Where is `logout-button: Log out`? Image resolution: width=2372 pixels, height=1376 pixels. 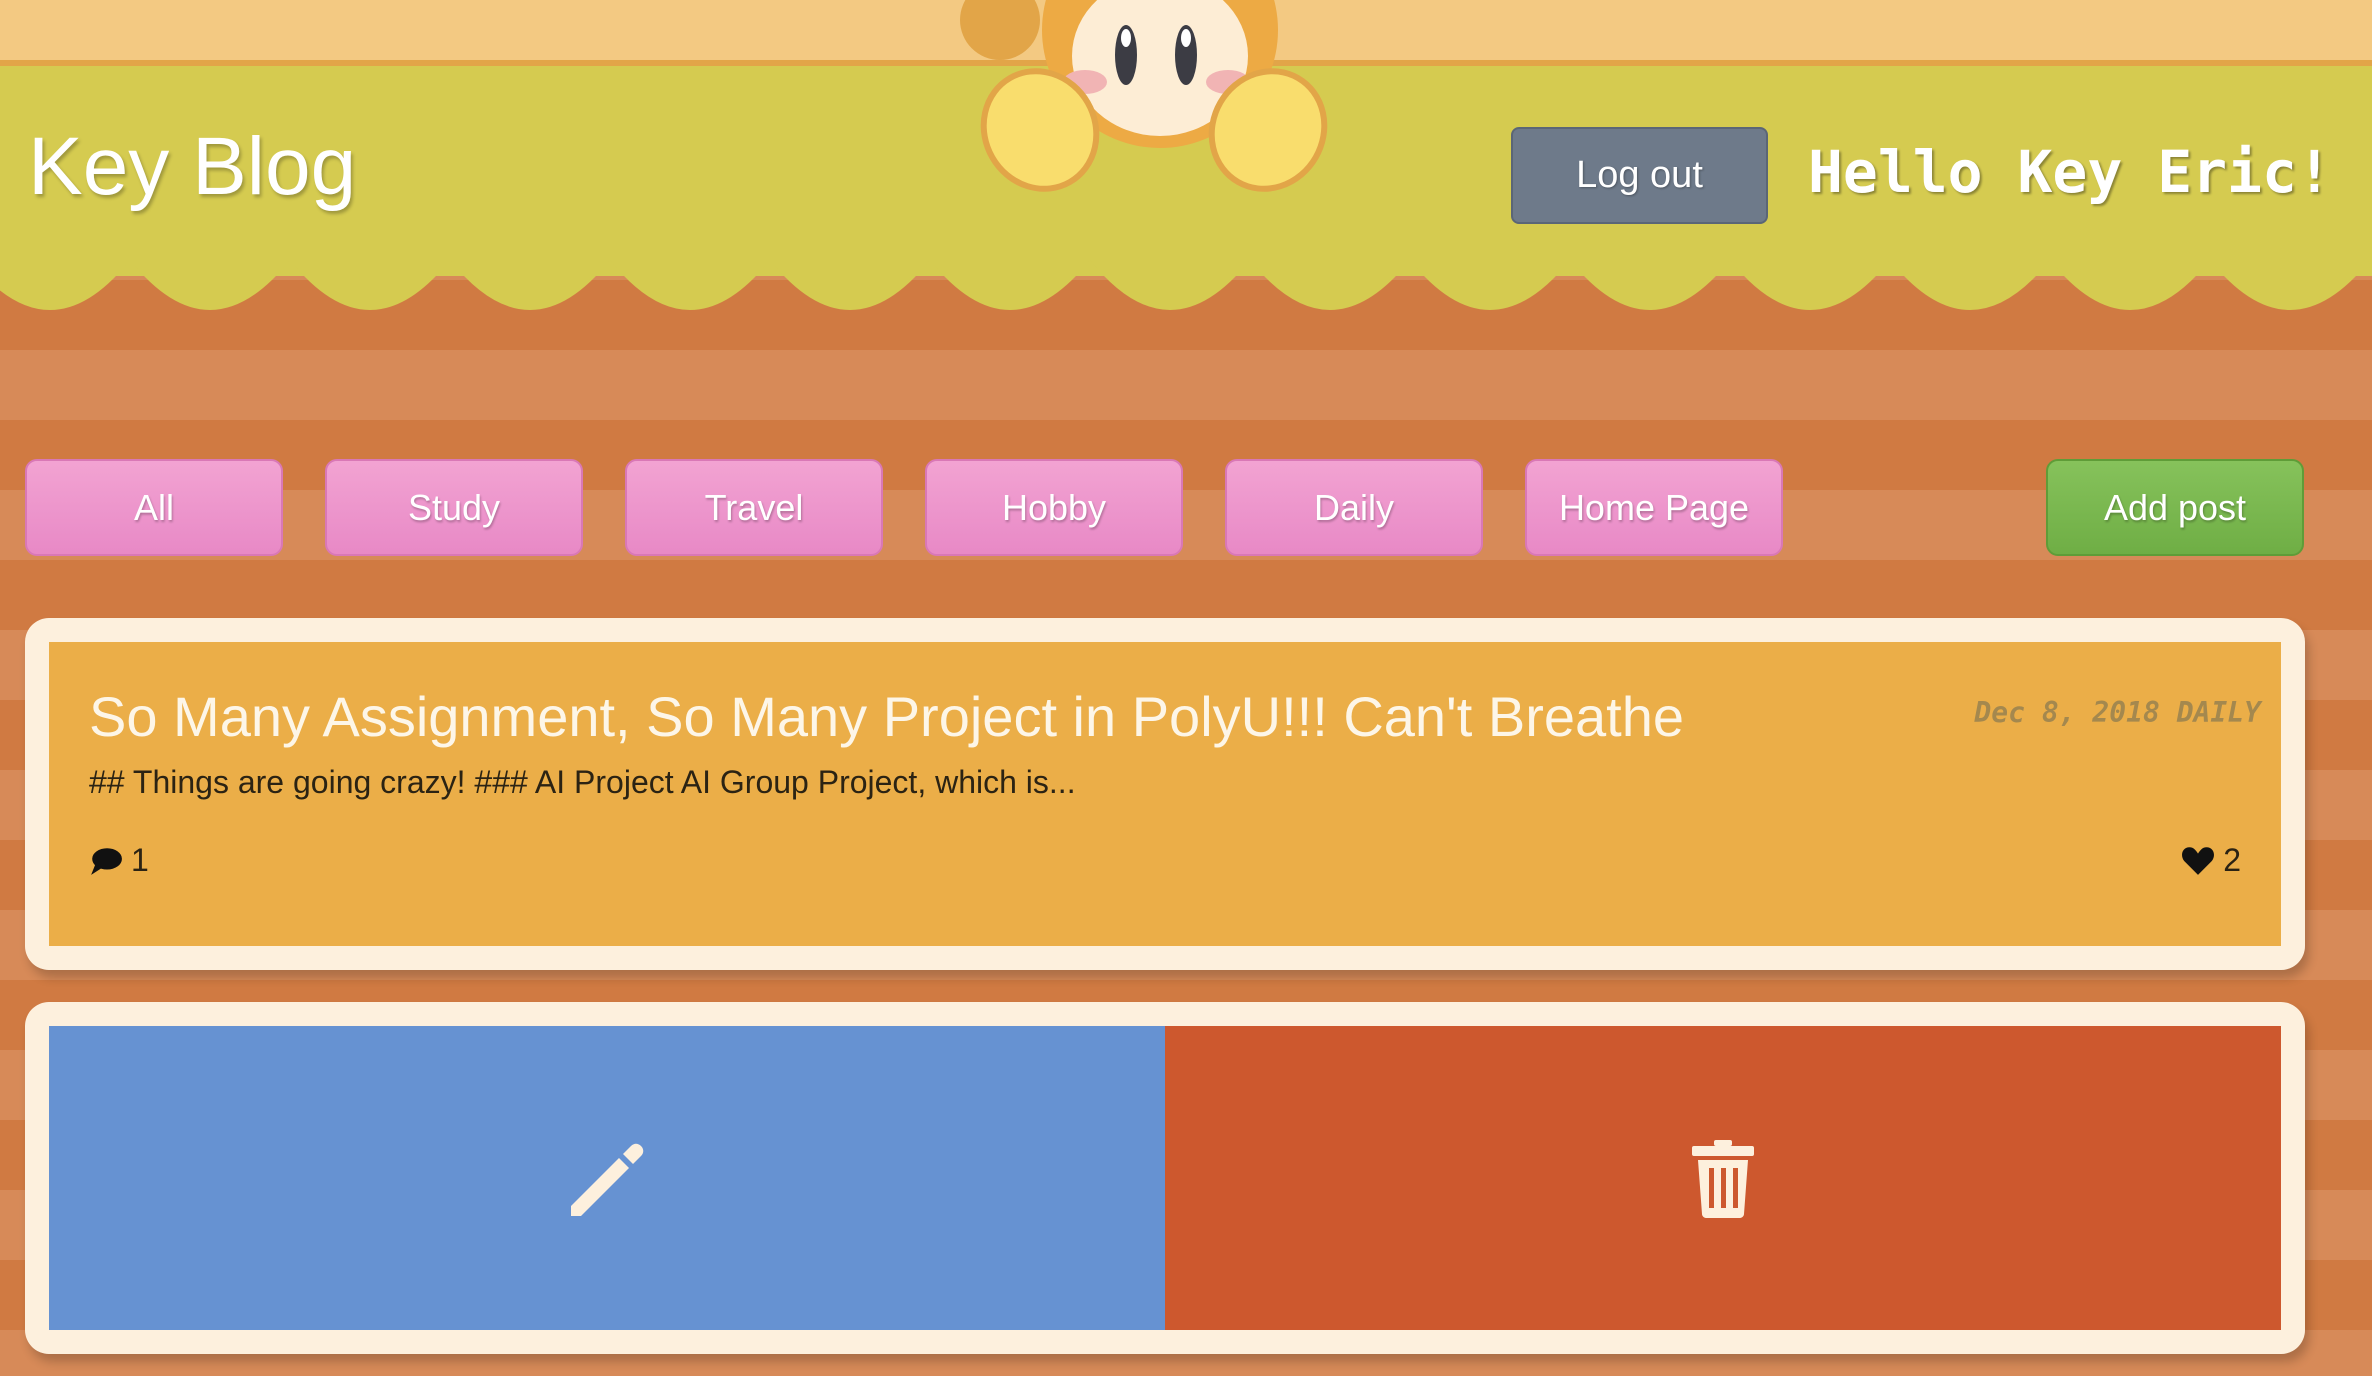 logout-button: Log out is located at coordinates (1639, 175).